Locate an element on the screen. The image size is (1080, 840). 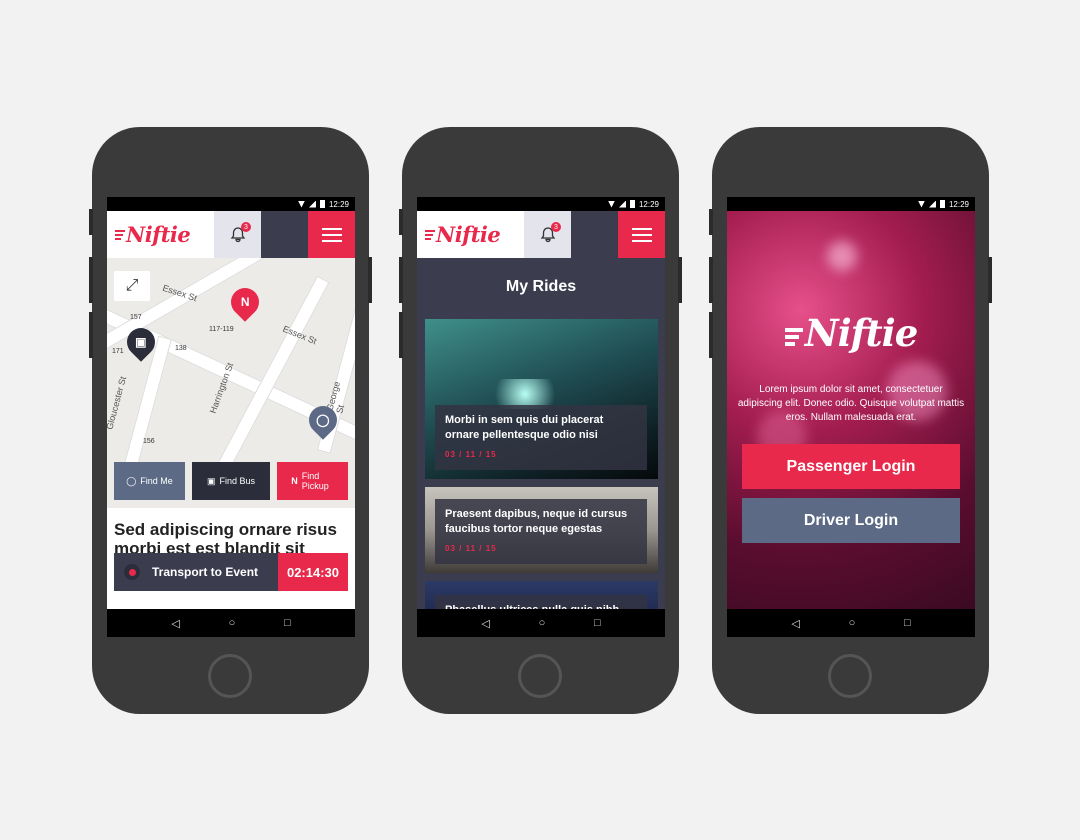
find-me-button: ◯ Find Me is located at coordinates (149, 481).